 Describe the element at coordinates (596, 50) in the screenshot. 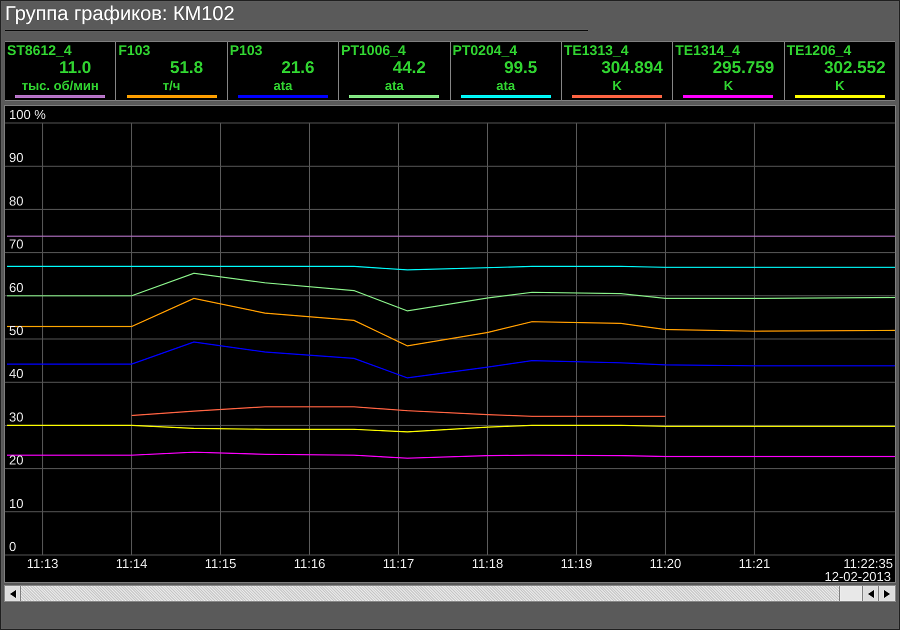

I see `channel-name: TE1313_4` at that location.